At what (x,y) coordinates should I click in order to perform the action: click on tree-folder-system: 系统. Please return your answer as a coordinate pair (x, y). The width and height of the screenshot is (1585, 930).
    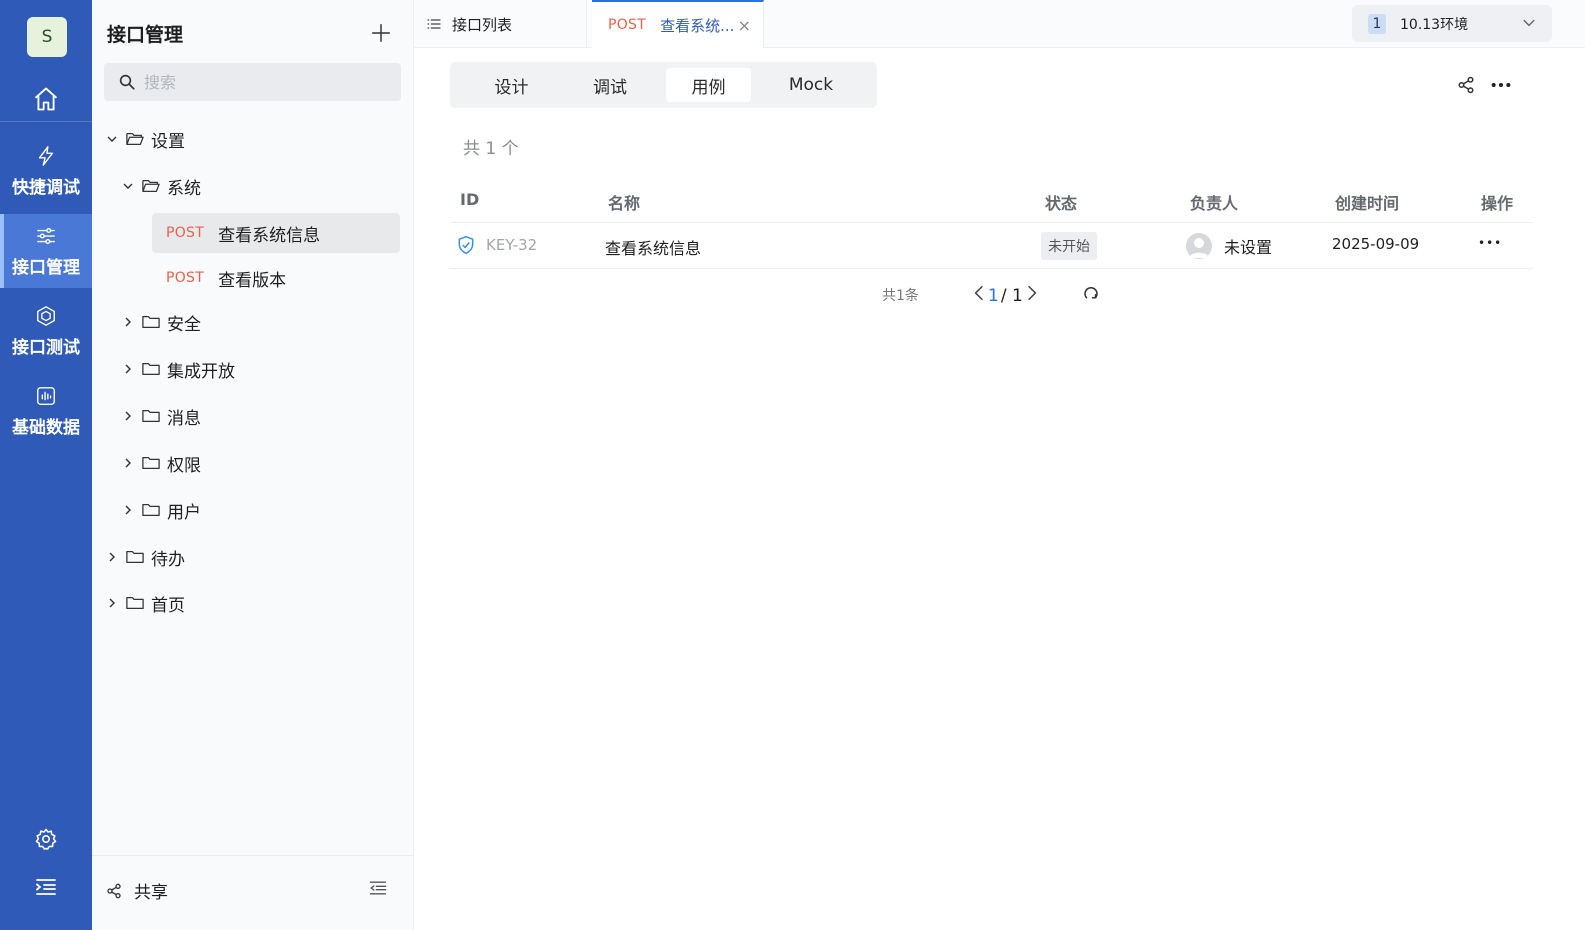
    Looking at the image, I should click on (160, 186).